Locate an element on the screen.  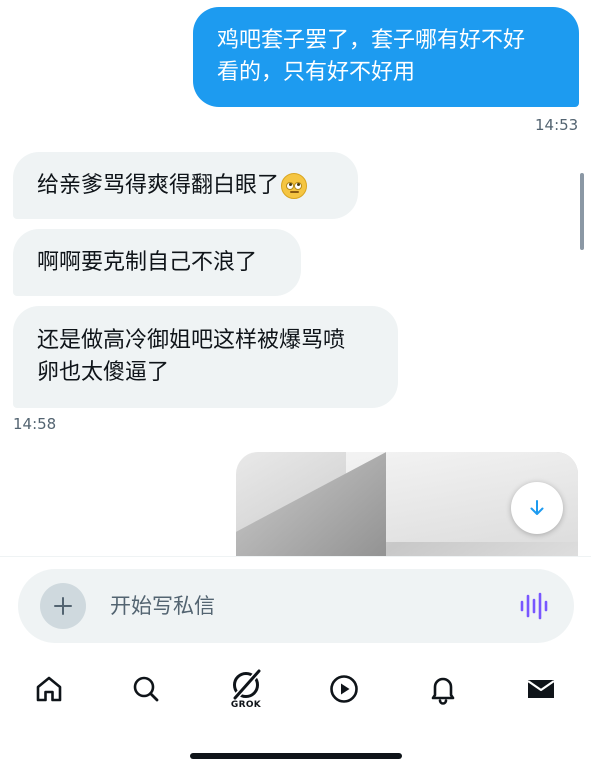
bell-icon is located at coordinates (443, 691).